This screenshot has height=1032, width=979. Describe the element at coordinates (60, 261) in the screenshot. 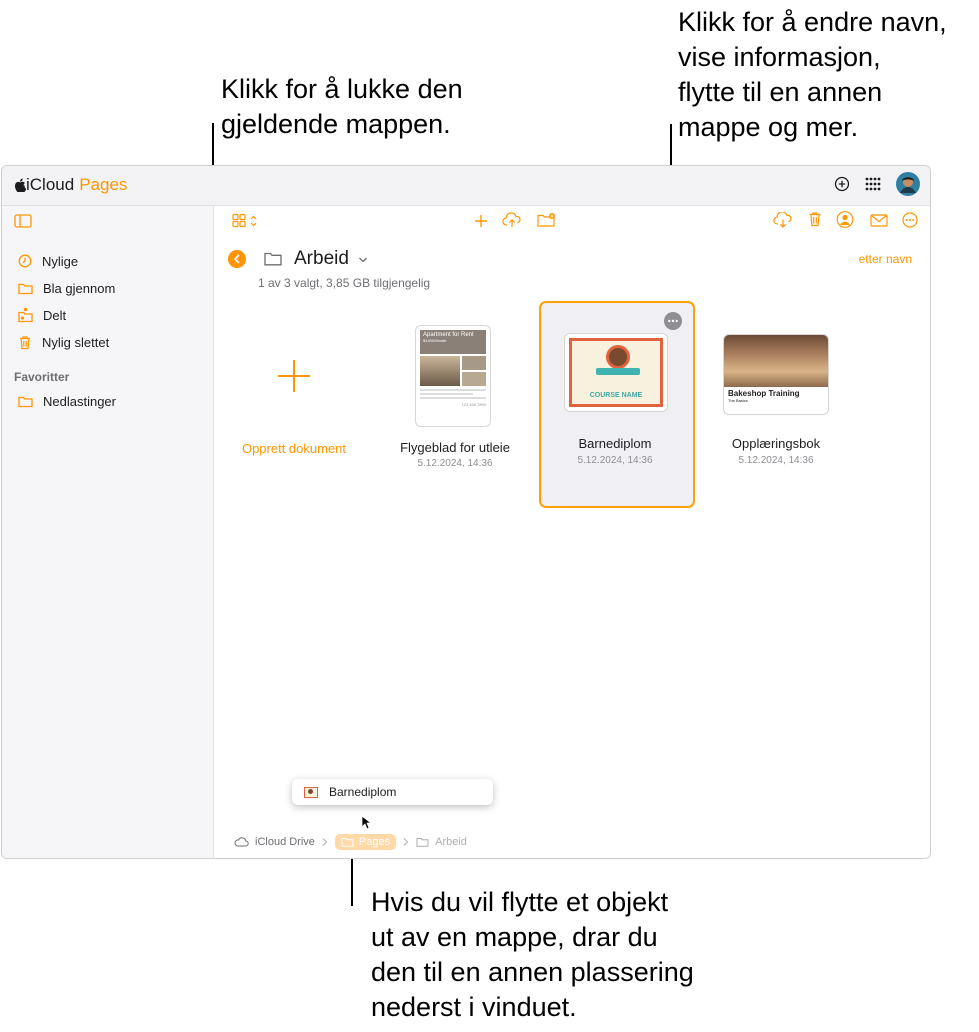

I see `sidebar-item-label: Nylige` at that location.